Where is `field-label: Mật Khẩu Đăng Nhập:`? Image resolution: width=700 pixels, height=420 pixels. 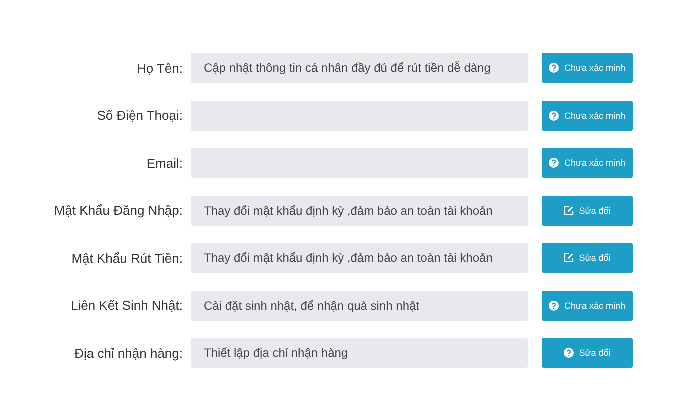
field-label: Mật Khẩu Đăng Nhập: is located at coordinates (118, 210).